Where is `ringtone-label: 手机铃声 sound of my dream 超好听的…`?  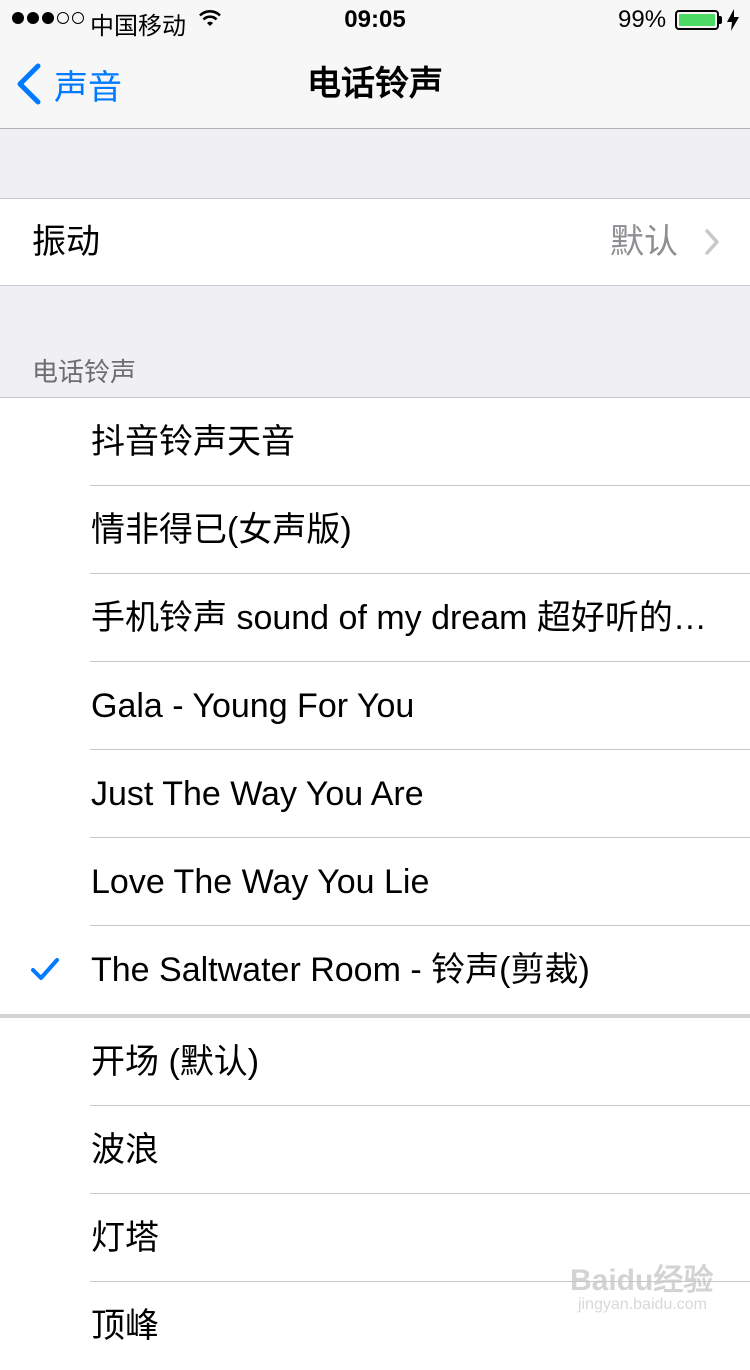 ringtone-label: 手机铃声 sound of my dream 超好听的… is located at coordinates (399, 618).